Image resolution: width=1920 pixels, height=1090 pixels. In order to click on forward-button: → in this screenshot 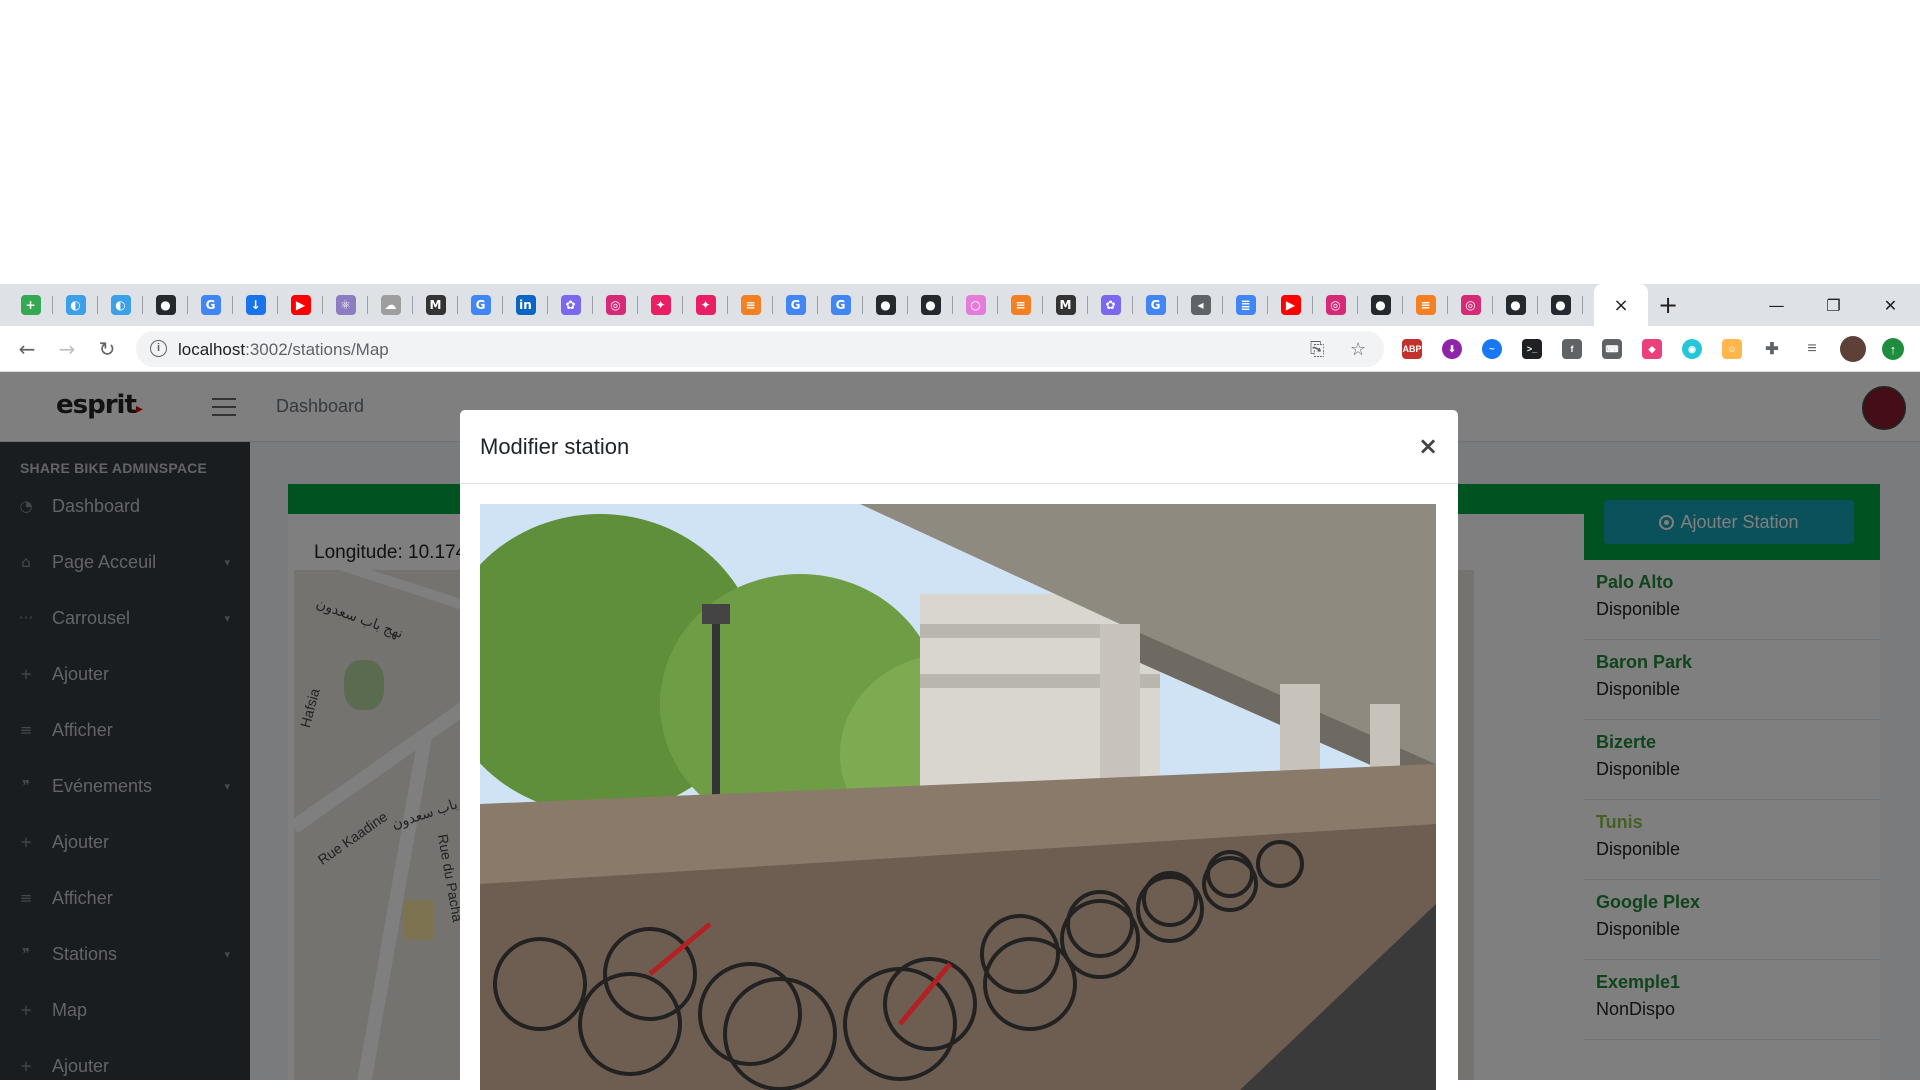, I will do `click(67, 349)`.